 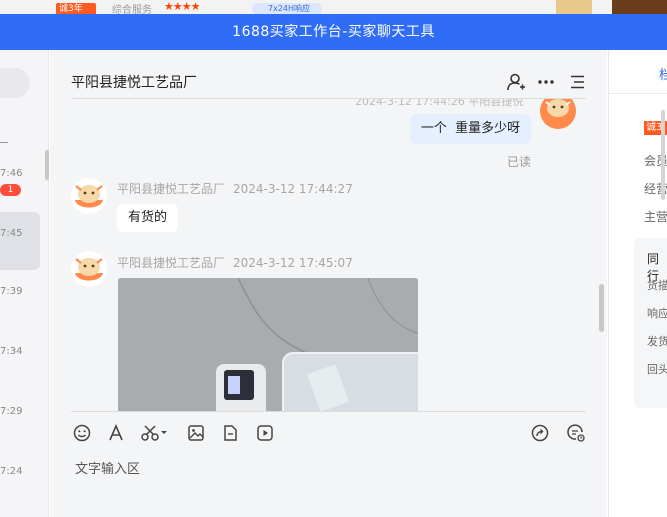 I want to click on conversation-search-input, so click(x=15, y=83).